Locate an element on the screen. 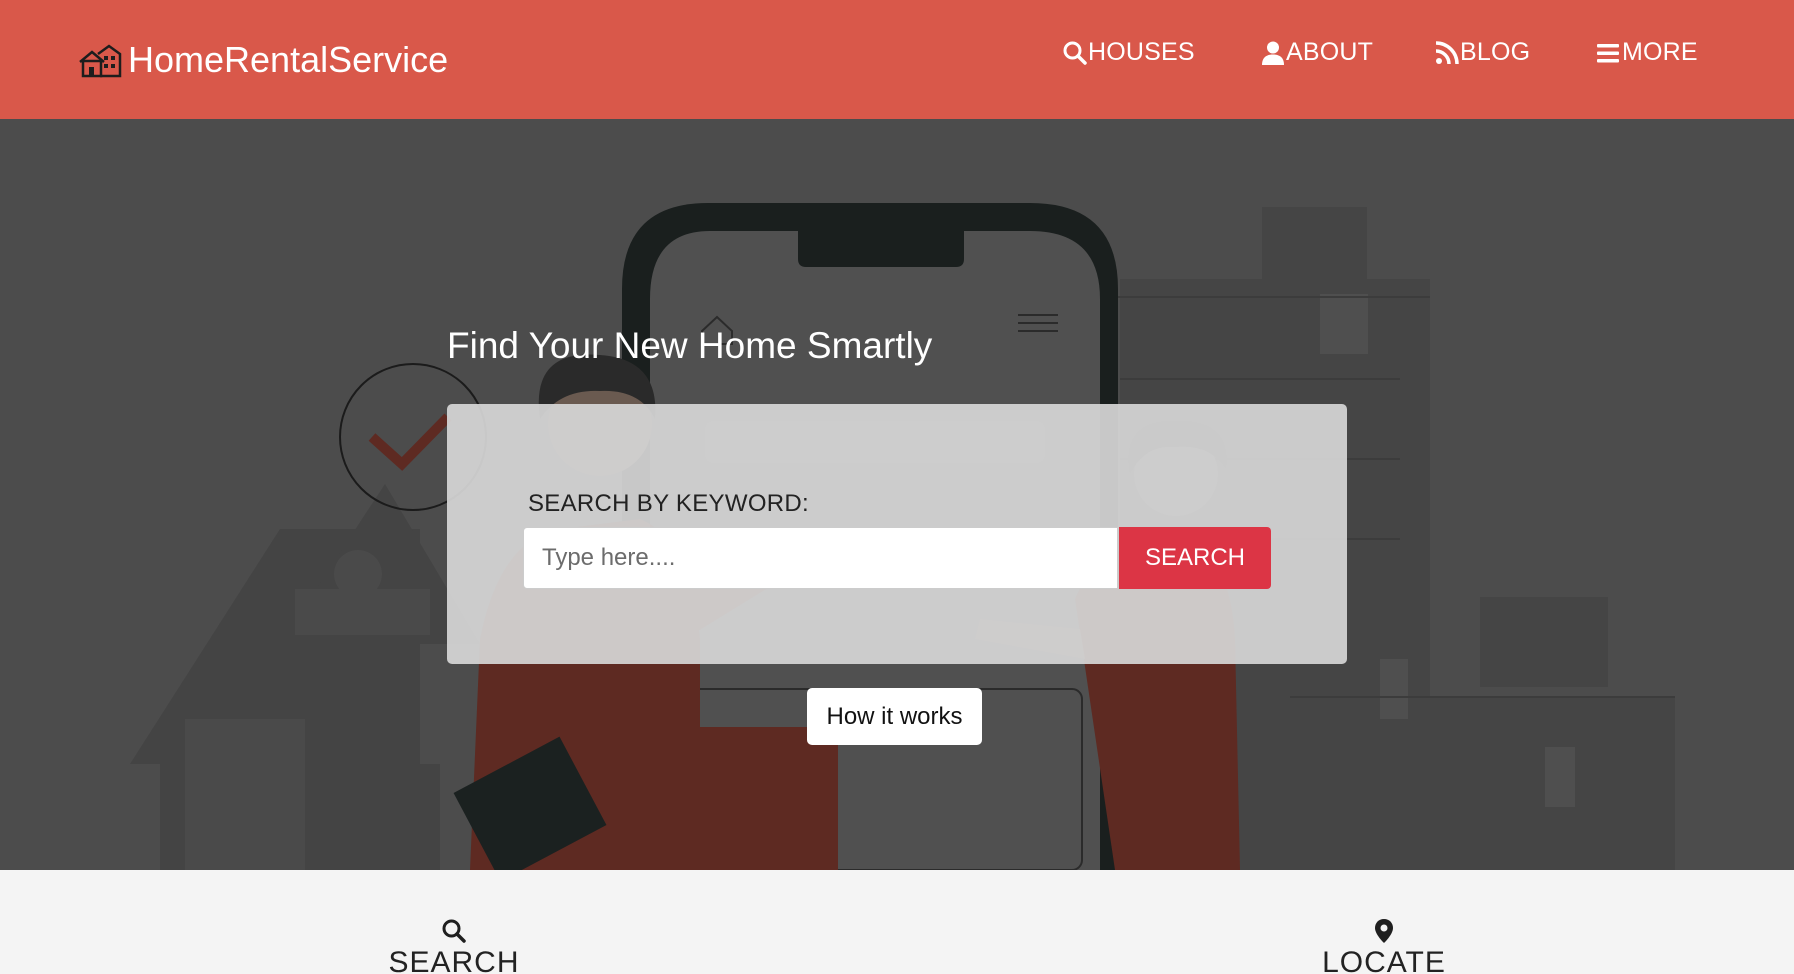 The image size is (1794, 974). nav-more-link: MORE is located at coordinates (1647, 52).